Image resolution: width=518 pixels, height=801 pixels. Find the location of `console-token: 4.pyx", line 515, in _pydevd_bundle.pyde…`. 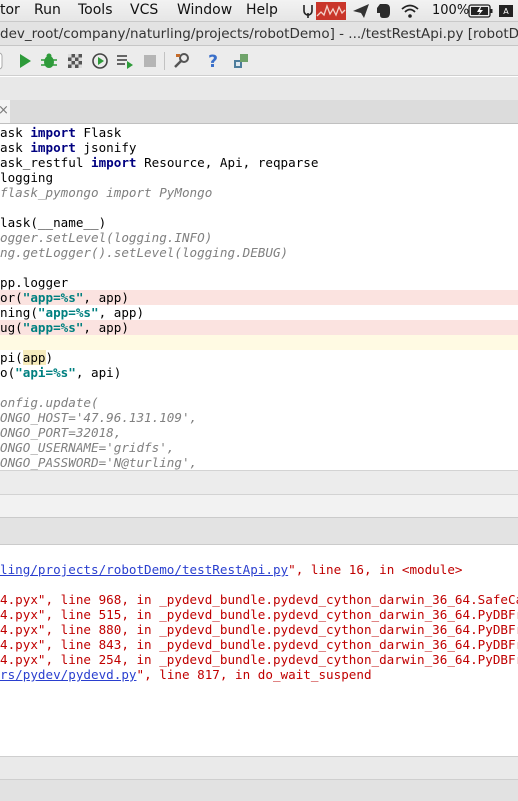

console-token: 4.pyx", line 515, in _pydevd_bundle.pyde… is located at coordinates (259, 614).